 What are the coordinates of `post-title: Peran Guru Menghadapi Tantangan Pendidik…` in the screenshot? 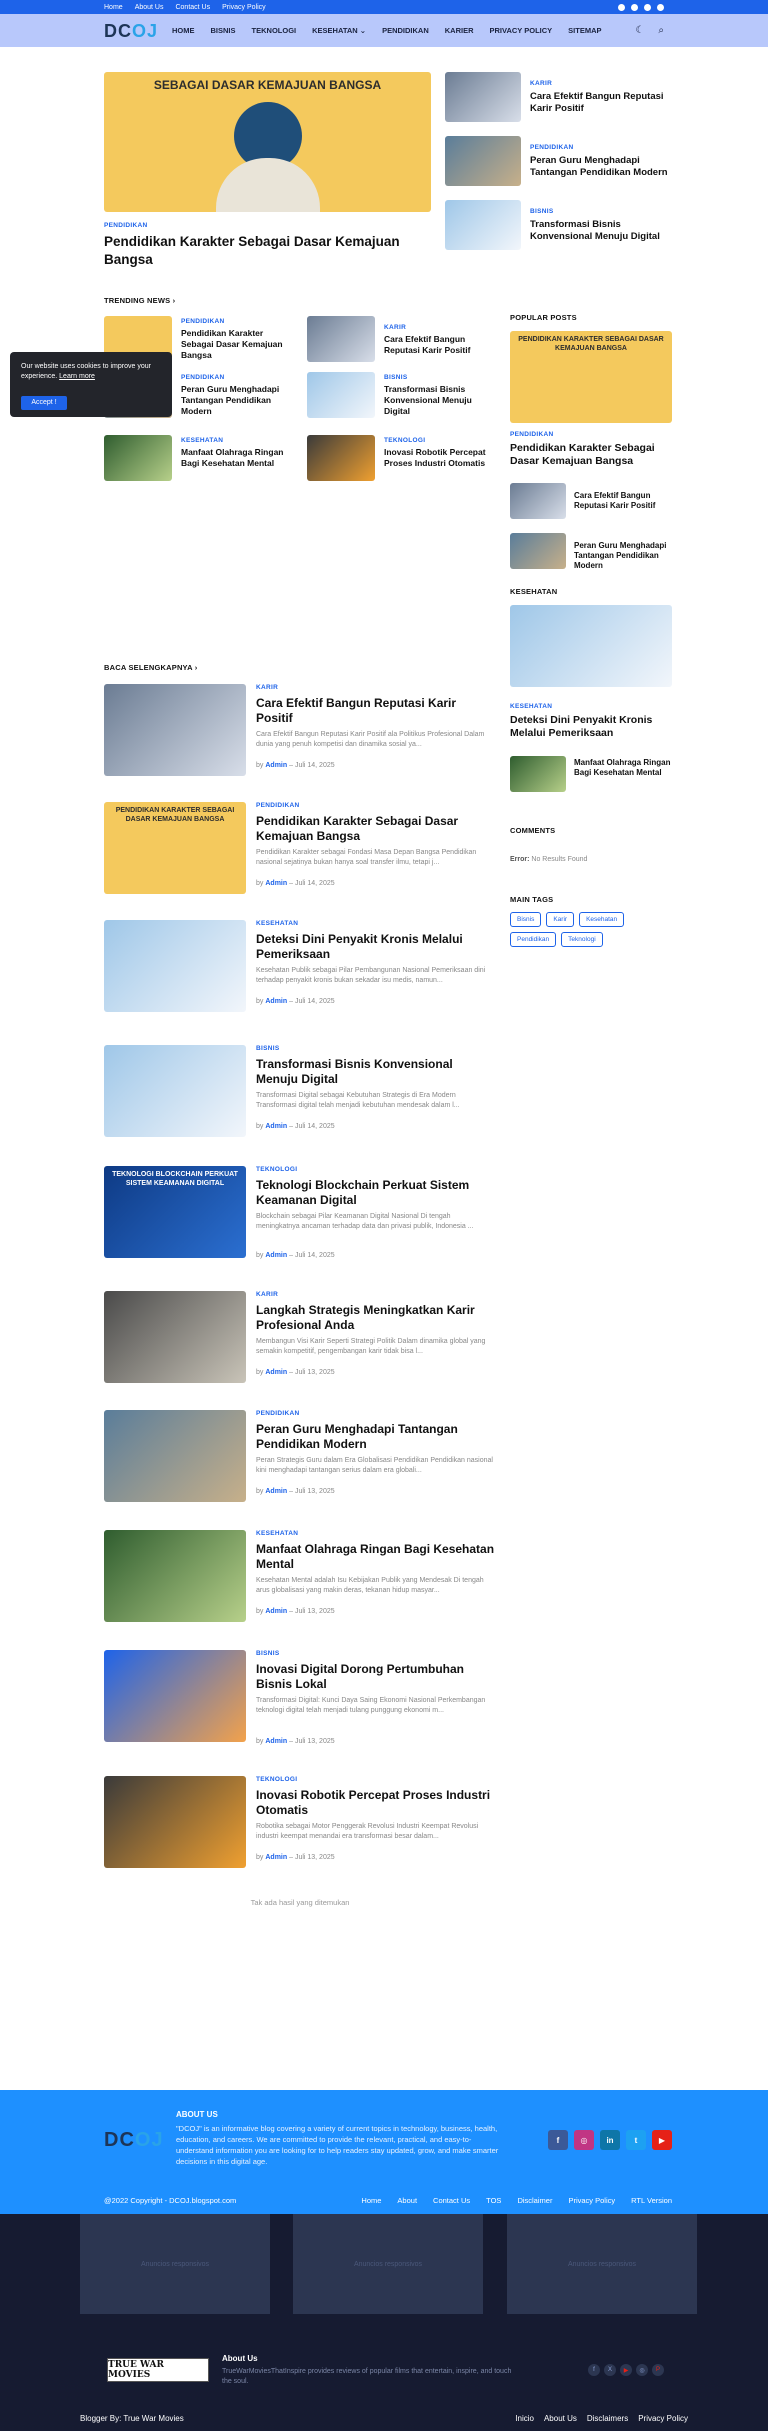 It's located at (376, 1437).